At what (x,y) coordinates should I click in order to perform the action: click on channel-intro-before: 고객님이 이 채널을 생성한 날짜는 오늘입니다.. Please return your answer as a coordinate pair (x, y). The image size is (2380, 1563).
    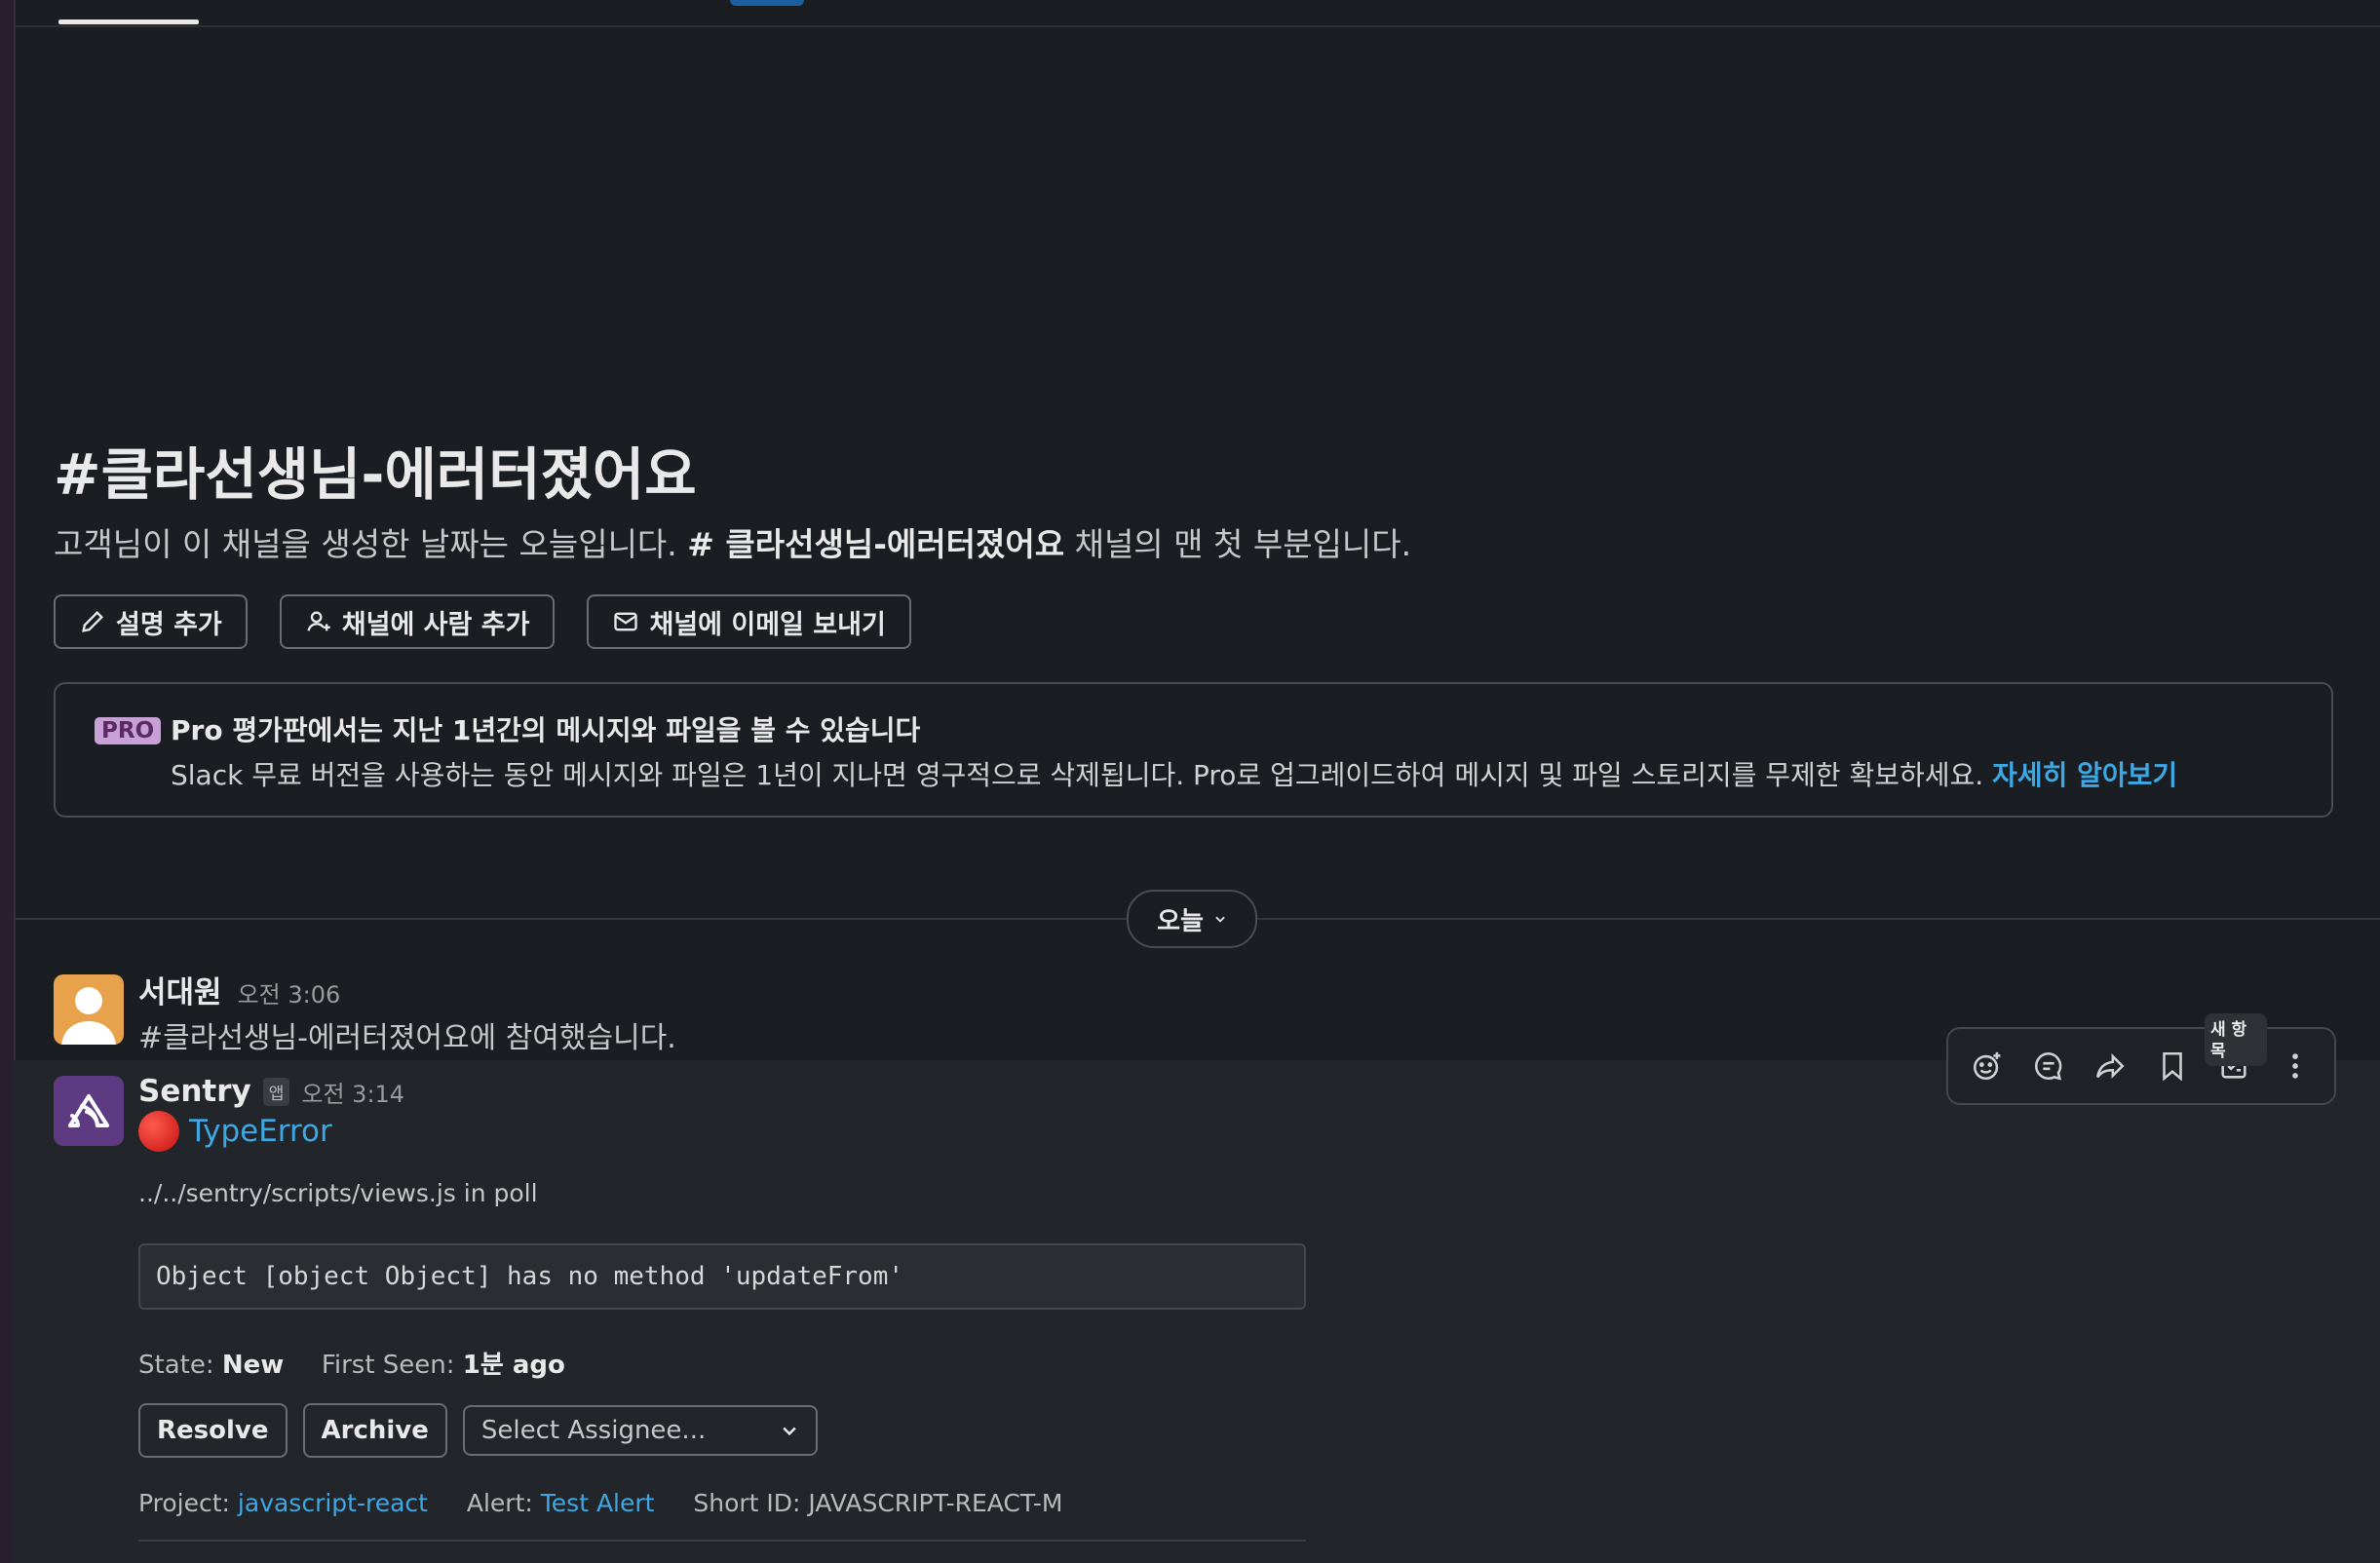
    Looking at the image, I should click on (365, 544).